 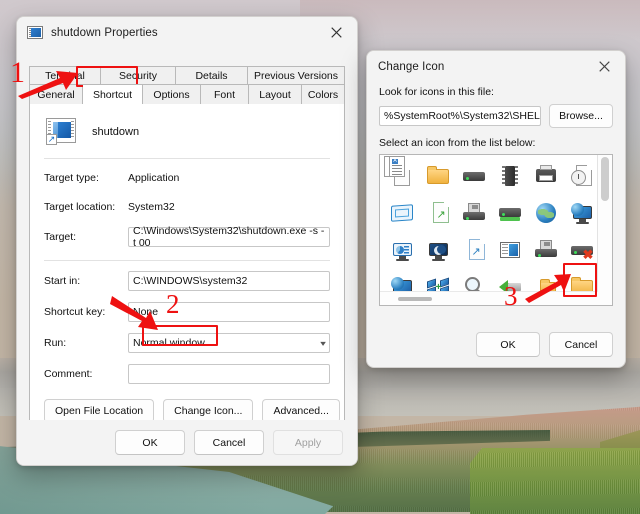 I want to click on printer-icon, so click(x=545, y=175).